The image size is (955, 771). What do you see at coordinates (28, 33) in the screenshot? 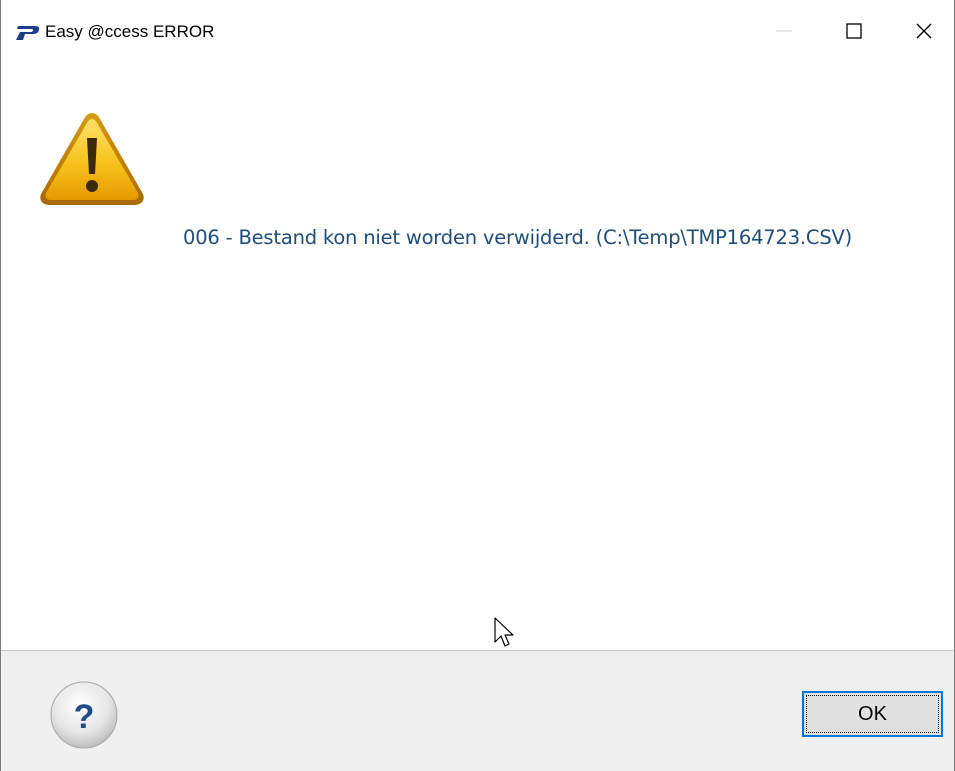
I see `app-logo-icon` at bounding box center [28, 33].